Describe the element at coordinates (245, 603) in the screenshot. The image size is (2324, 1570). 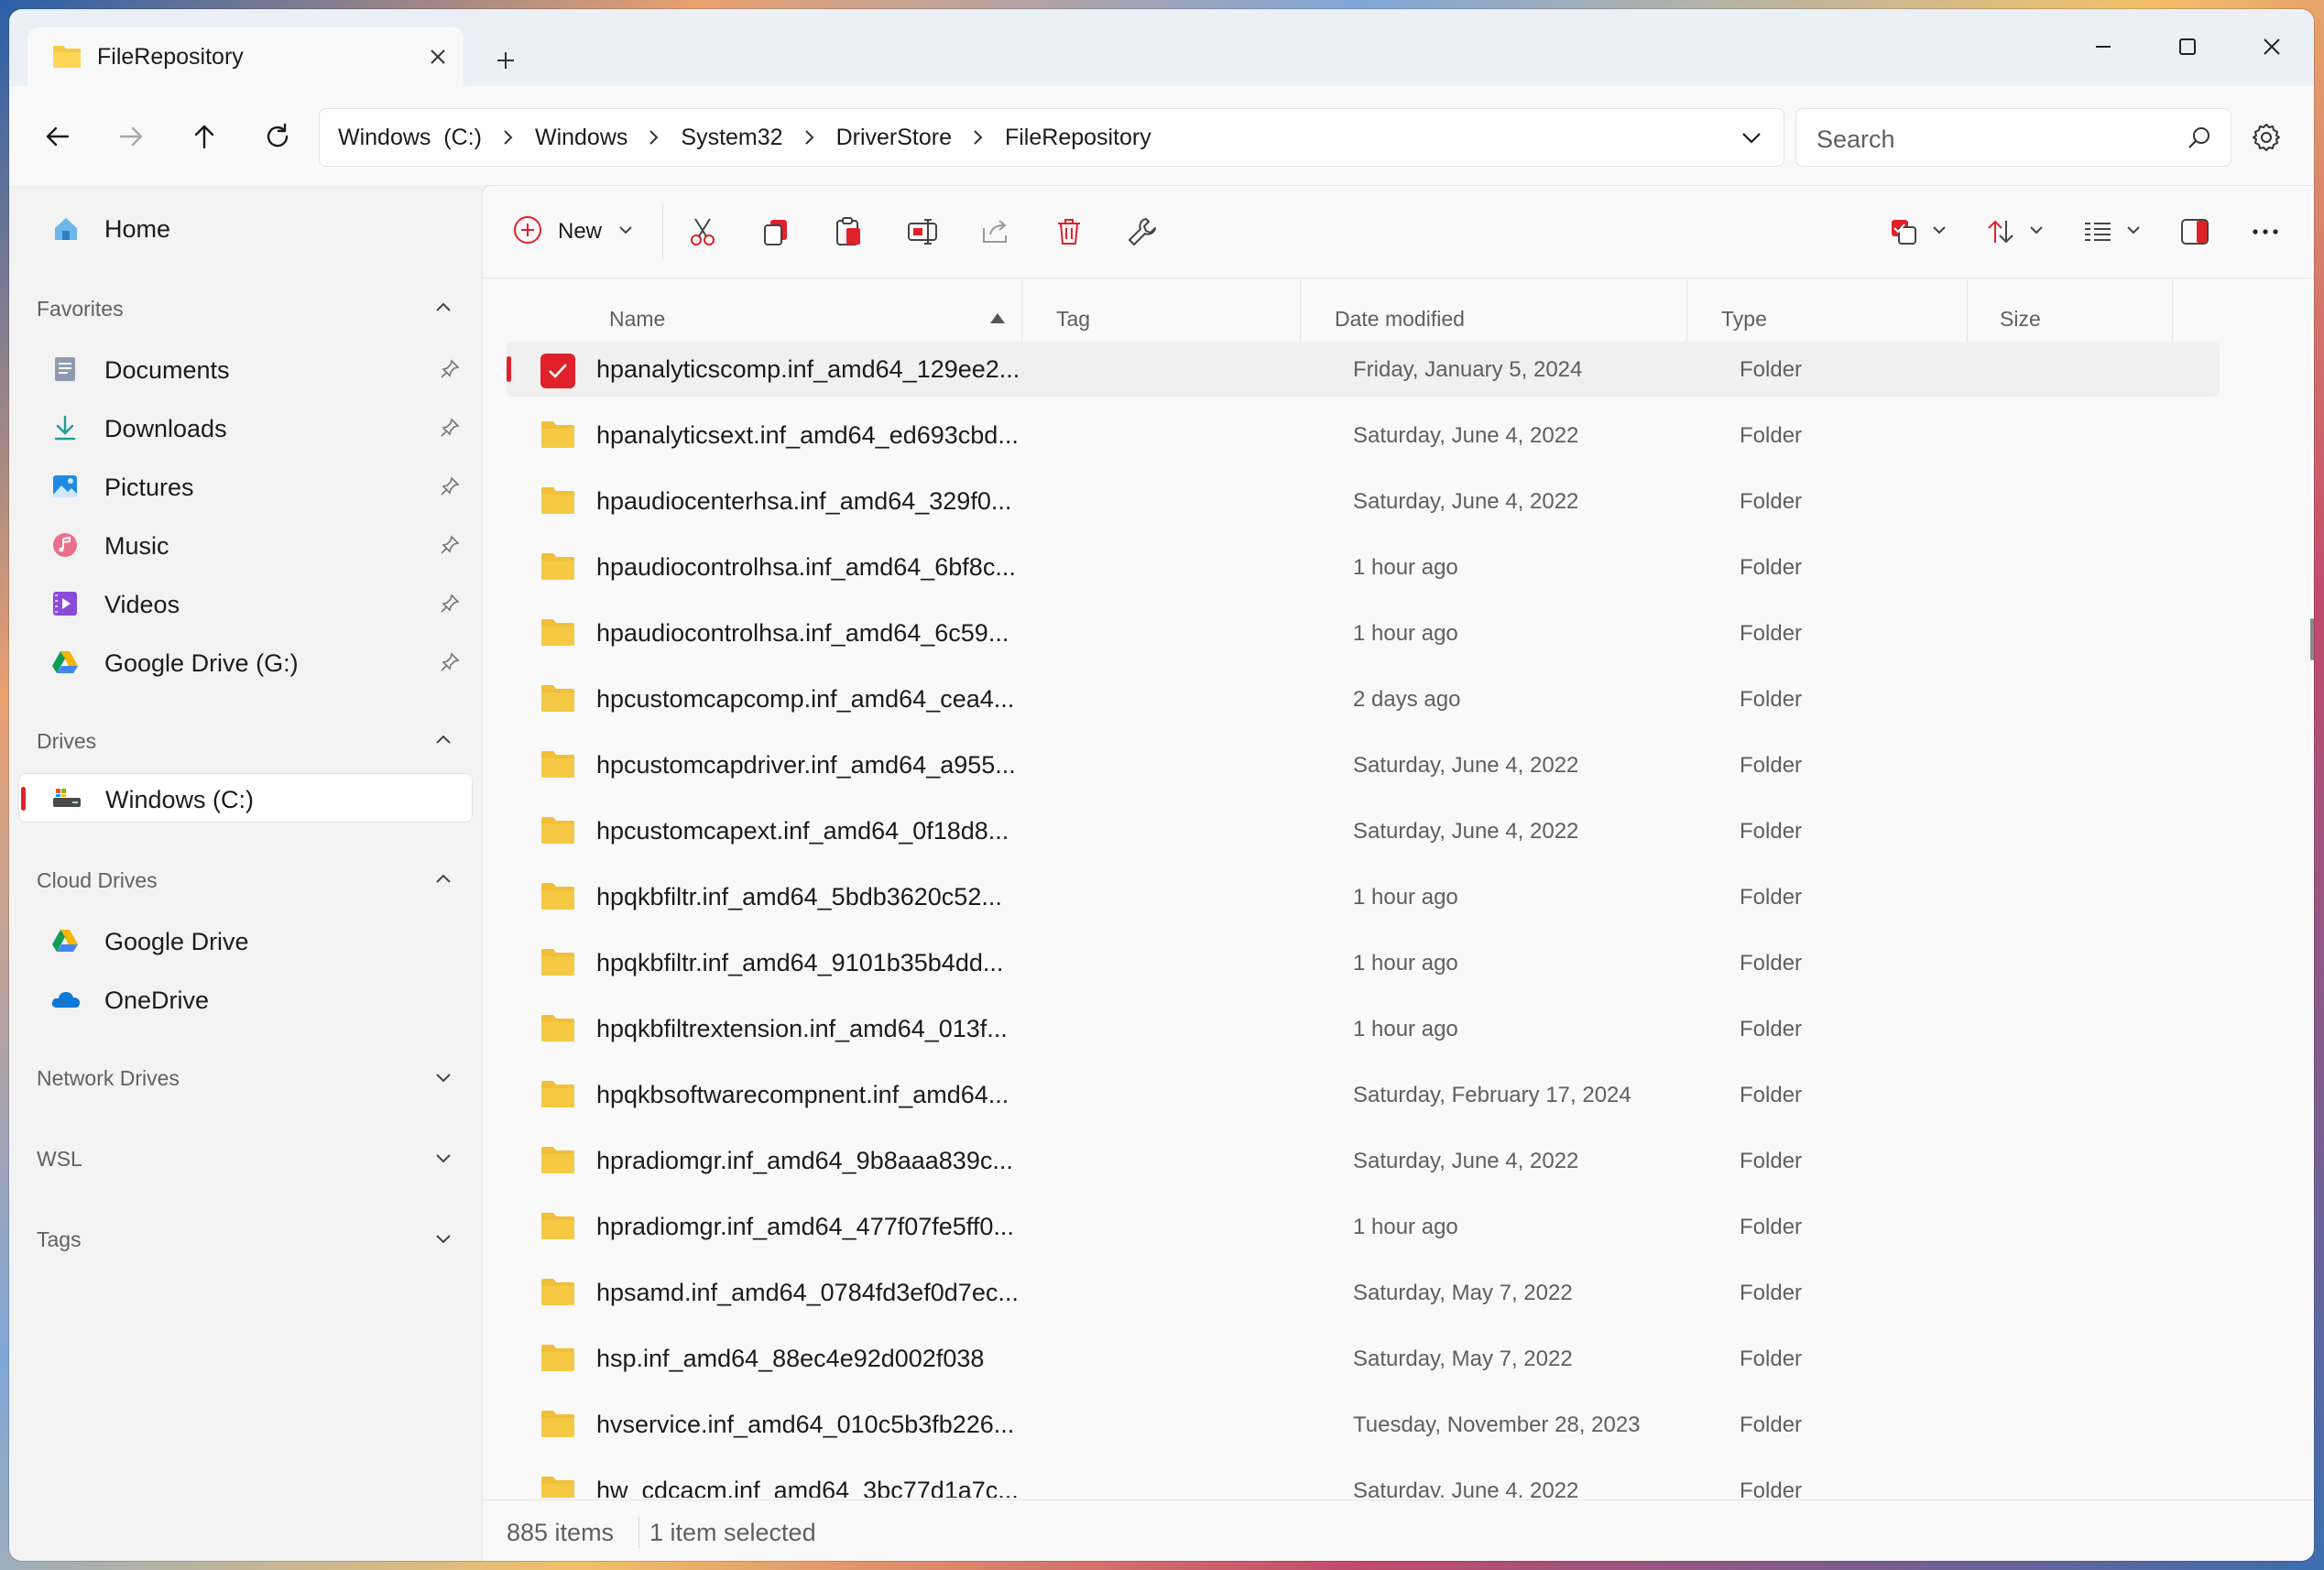
I see `sidebar-item-videos: Videos` at that location.